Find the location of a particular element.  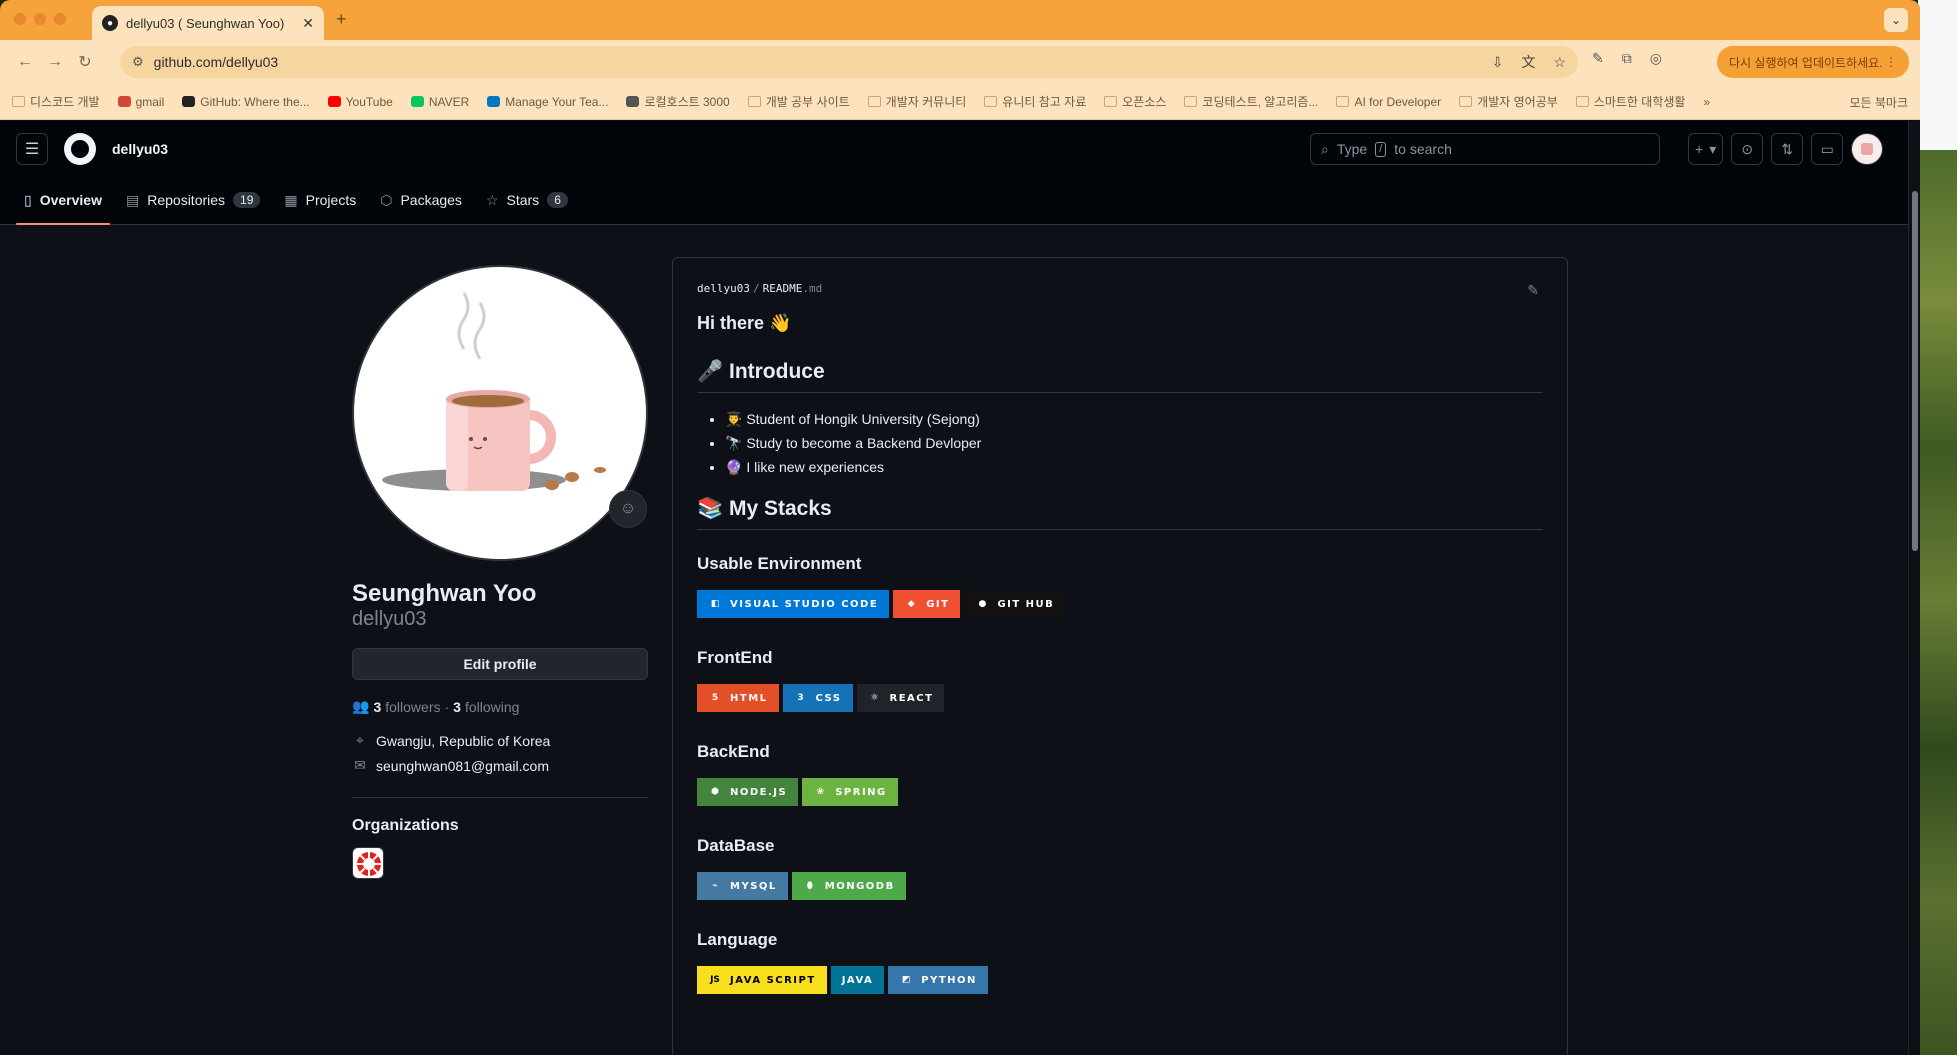

badge-label: GIT is located at coordinates (938, 604).